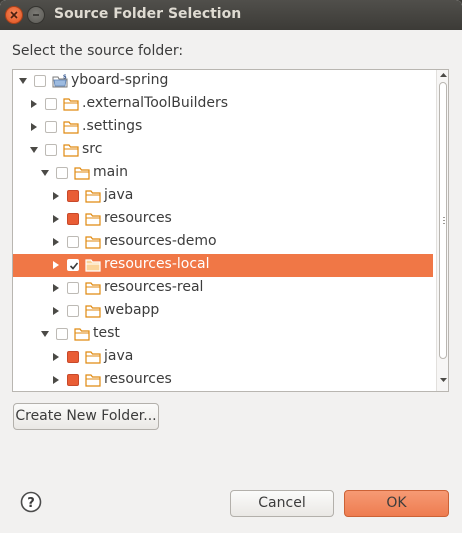 This screenshot has height=533, width=462. What do you see at coordinates (282, 503) in the screenshot?
I see `cancel-button: Cancel` at bounding box center [282, 503].